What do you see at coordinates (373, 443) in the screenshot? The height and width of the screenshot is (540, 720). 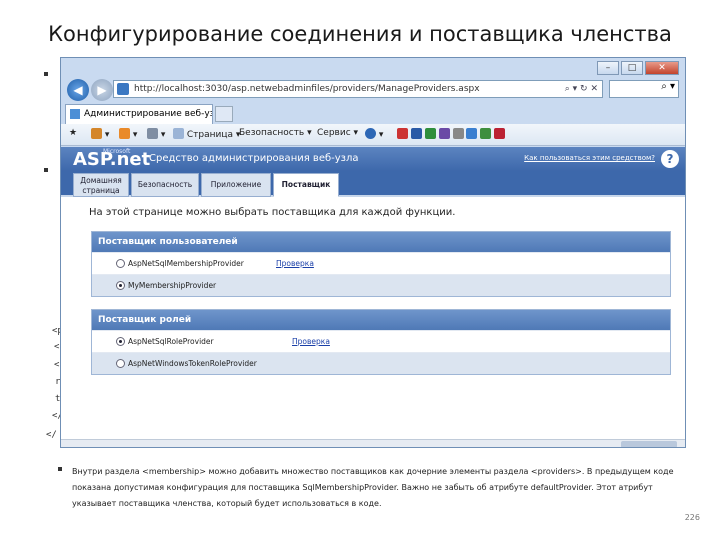 I see `horizontal-scrollbar` at bounding box center [373, 443].